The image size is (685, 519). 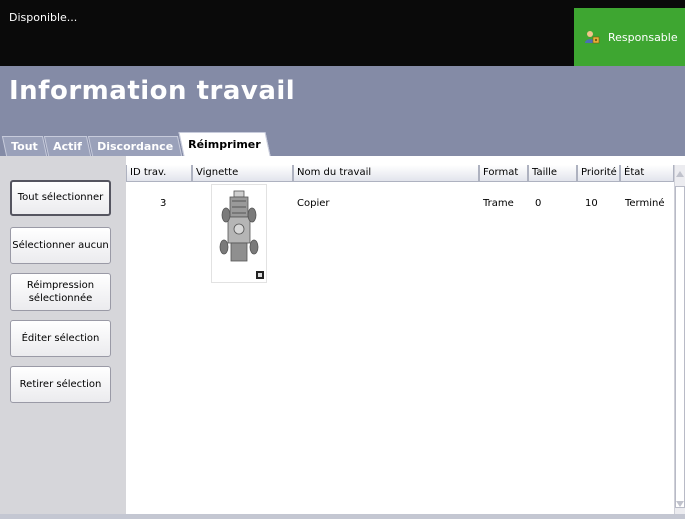 I want to click on tab-reimprimer-label: Réimprimer, so click(x=224, y=144).